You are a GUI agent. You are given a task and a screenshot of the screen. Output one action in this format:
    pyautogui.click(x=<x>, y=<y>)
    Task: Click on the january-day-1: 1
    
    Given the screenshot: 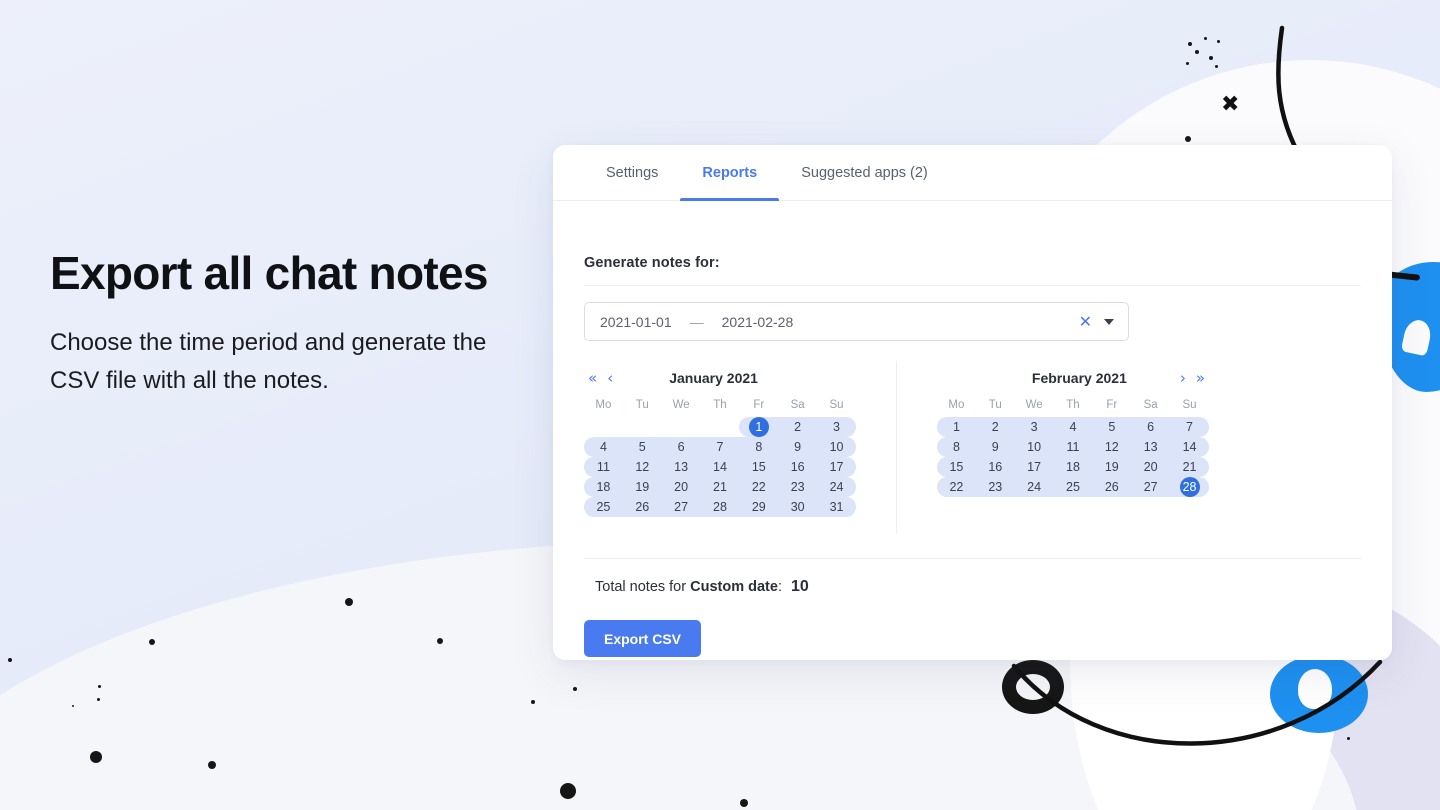 What is the action you would take?
    pyautogui.click(x=759, y=427)
    